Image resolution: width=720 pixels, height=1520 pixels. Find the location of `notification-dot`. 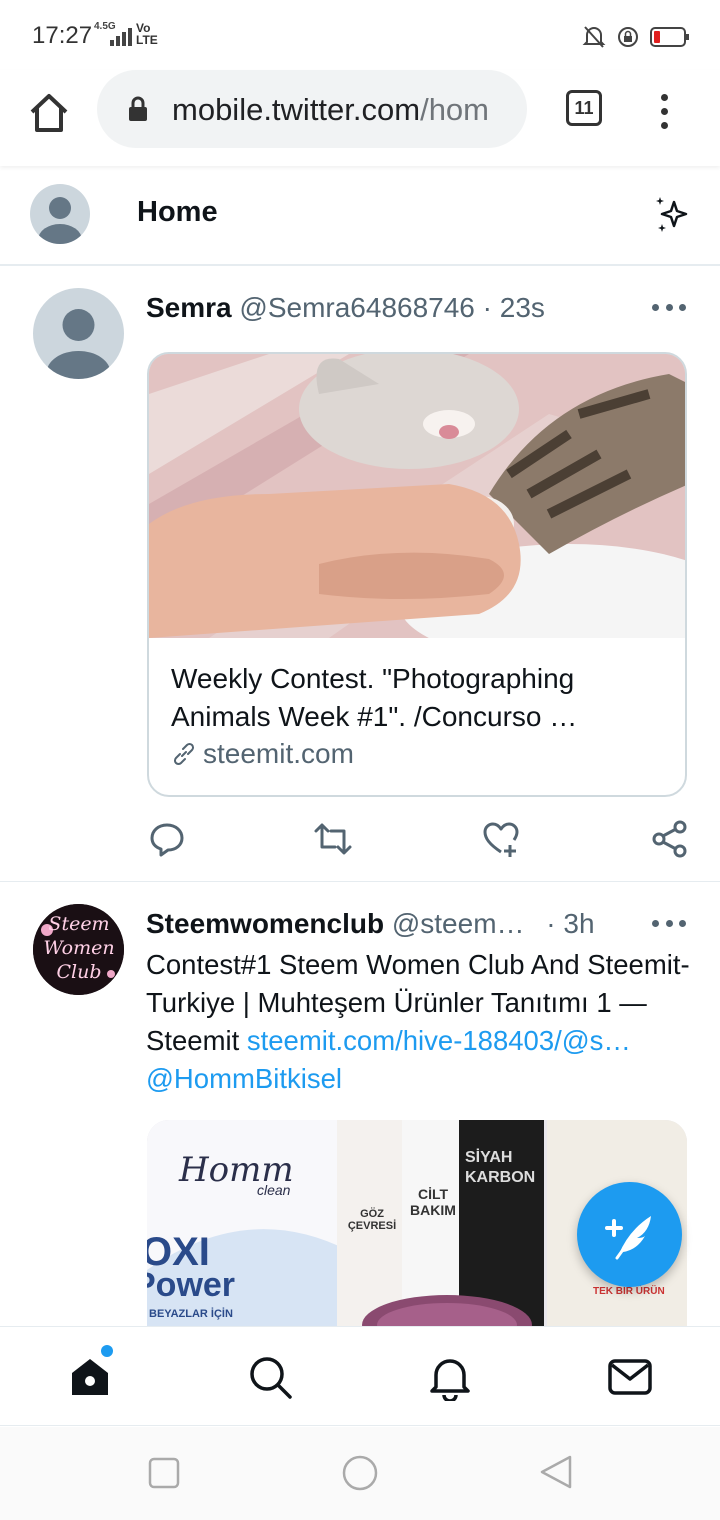

notification-dot is located at coordinates (107, 1351).